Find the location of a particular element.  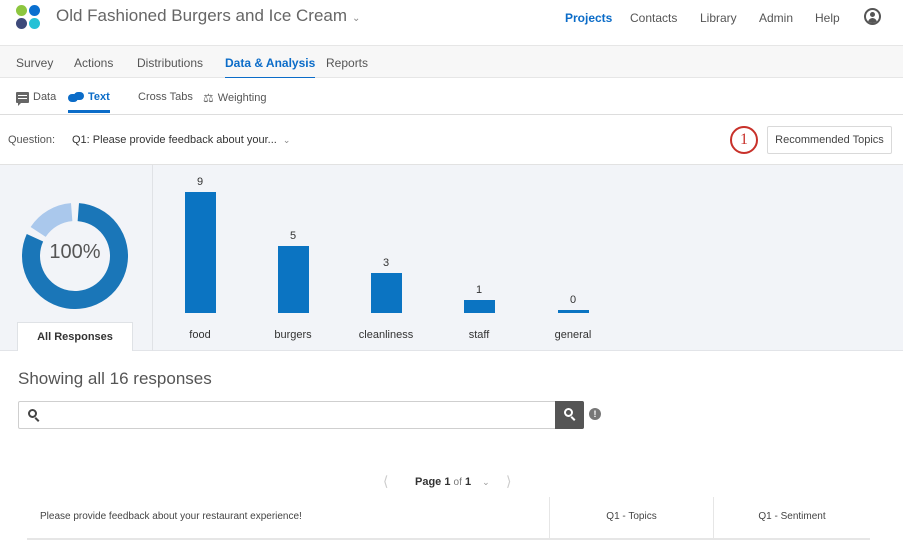

column-header-sentiment: Q1 - Sentiment is located at coordinates (791, 518).